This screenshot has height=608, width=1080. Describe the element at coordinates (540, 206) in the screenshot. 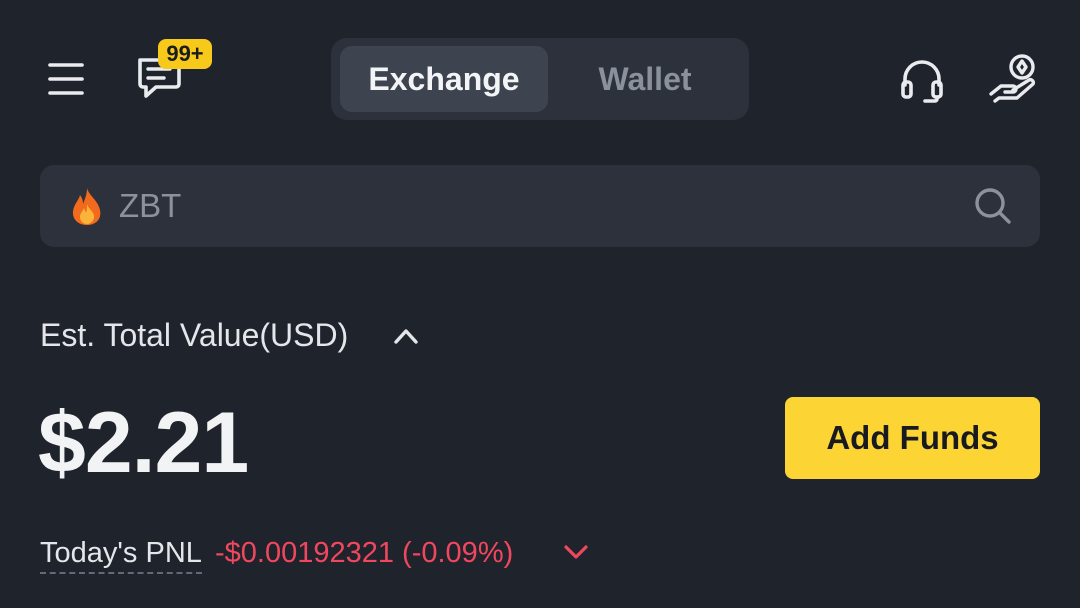

I see `search-bar: ZBT` at that location.